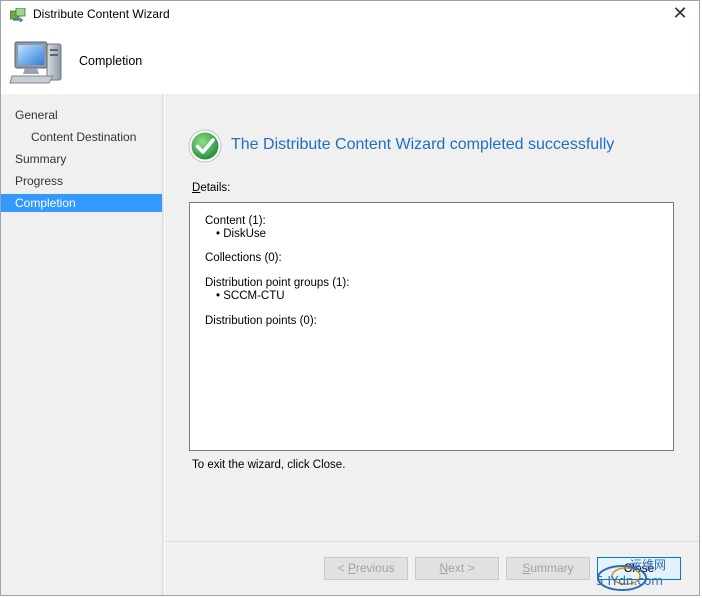 The height and width of the screenshot is (598, 702). Describe the element at coordinates (81, 115) in the screenshot. I see `nav-item-general: General` at that location.